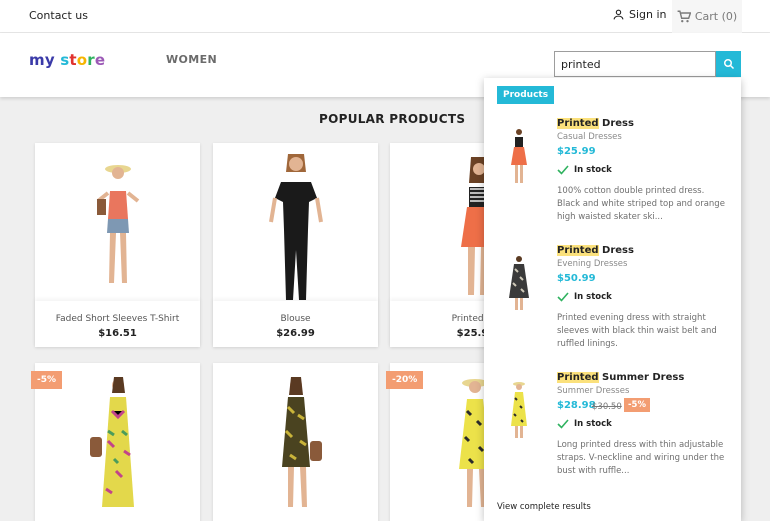  I want to click on product-price: $26.99, so click(295, 333).